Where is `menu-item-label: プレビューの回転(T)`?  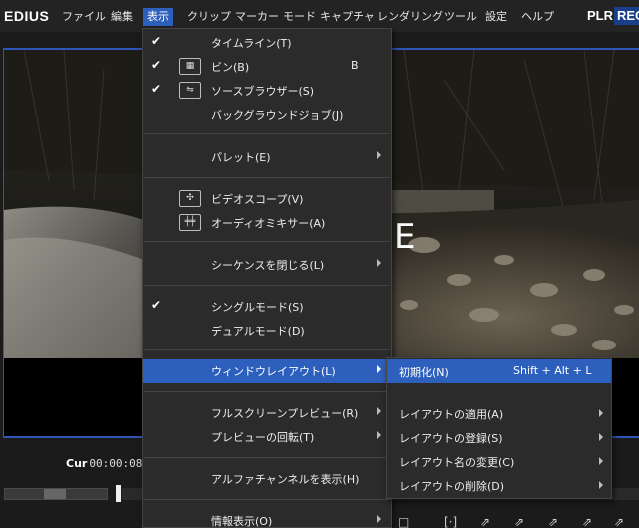 menu-item-label: プレビューの回転(T) is located at coordinates (263, 437).